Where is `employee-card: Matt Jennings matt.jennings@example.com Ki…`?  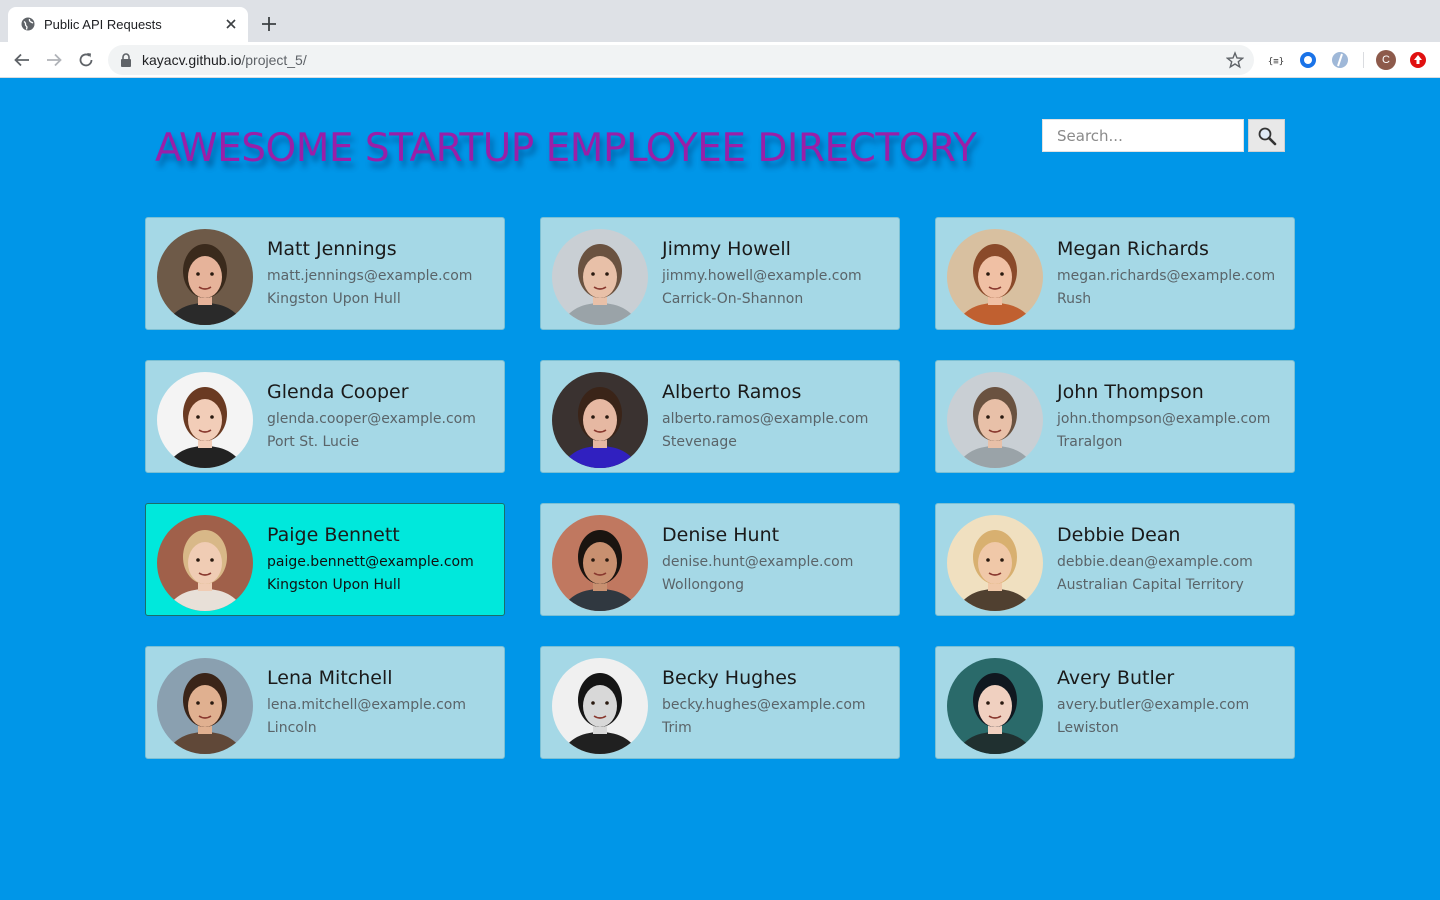
employee-card: Matt Jennings matt.jennings@example.com Ki… is located at coordinates (325, 273).